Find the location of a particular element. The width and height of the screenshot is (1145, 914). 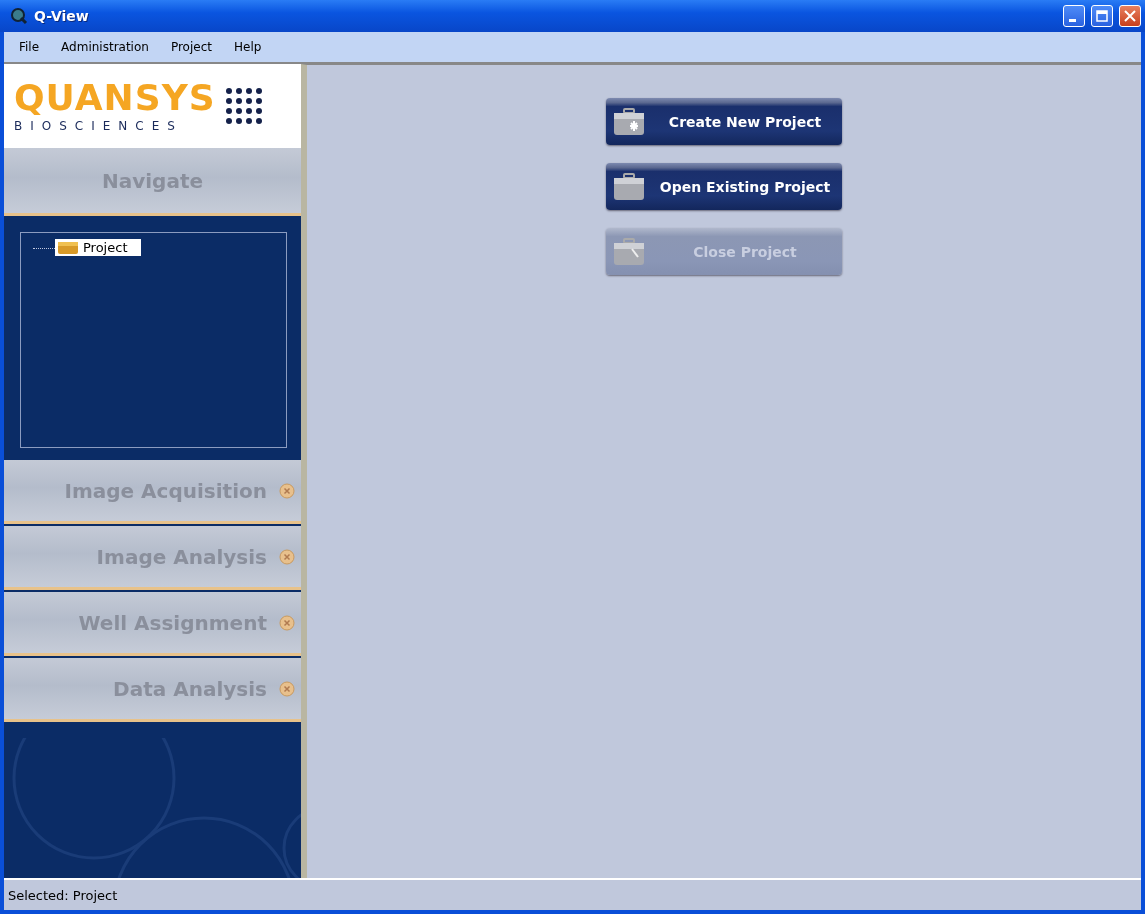

close-icon is located at coordinates (1130, 16).